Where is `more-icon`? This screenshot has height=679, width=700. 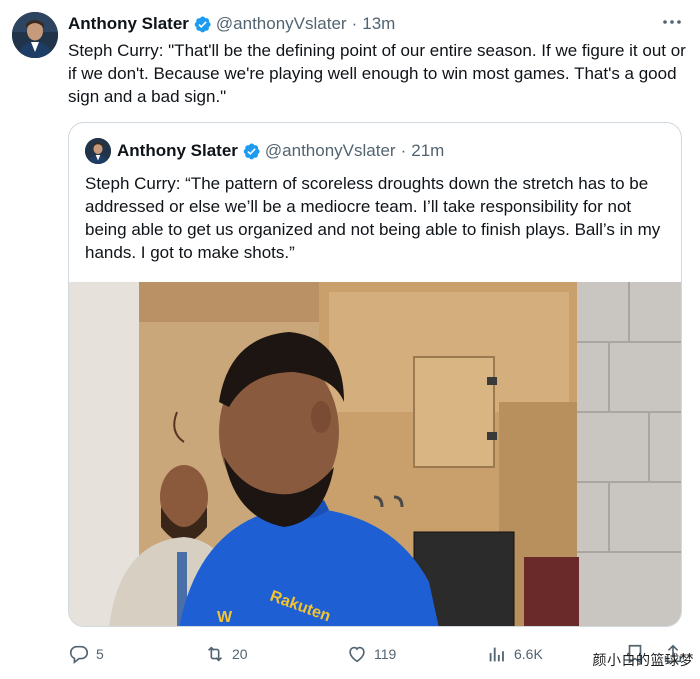 more-icon is located at coordinates (672, 22).